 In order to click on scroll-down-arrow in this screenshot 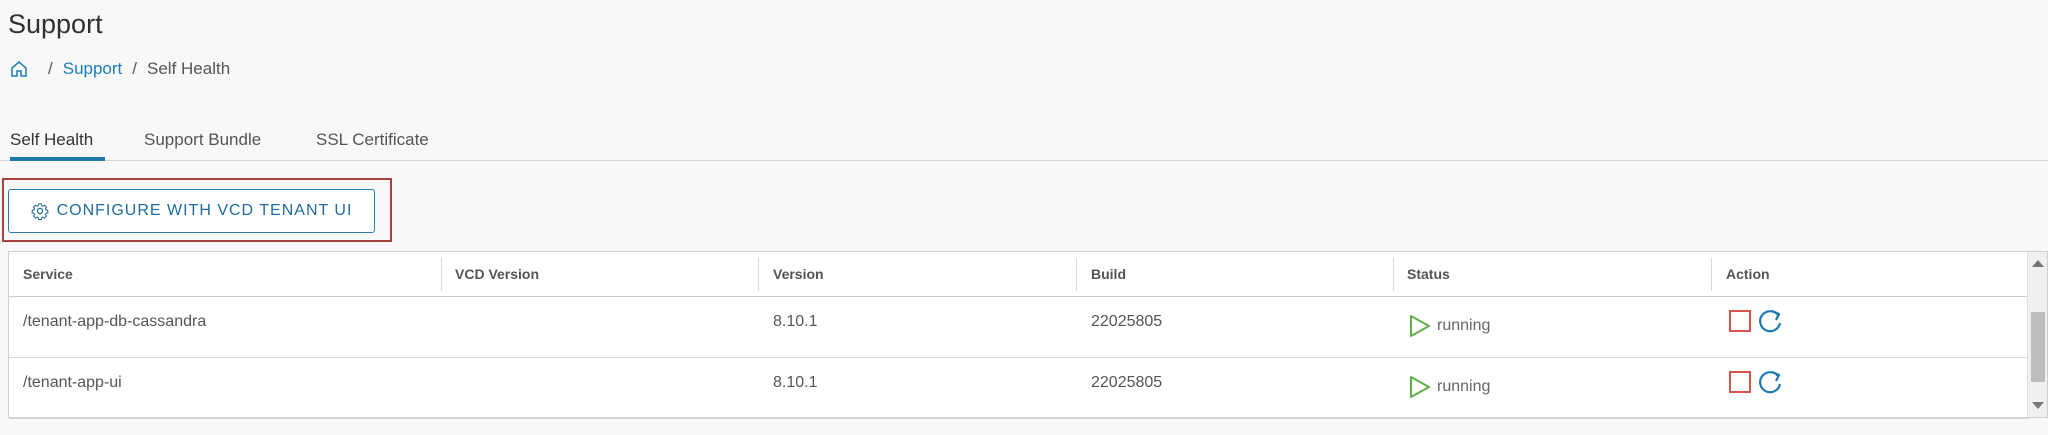, I will do `click(2038, 405)`.